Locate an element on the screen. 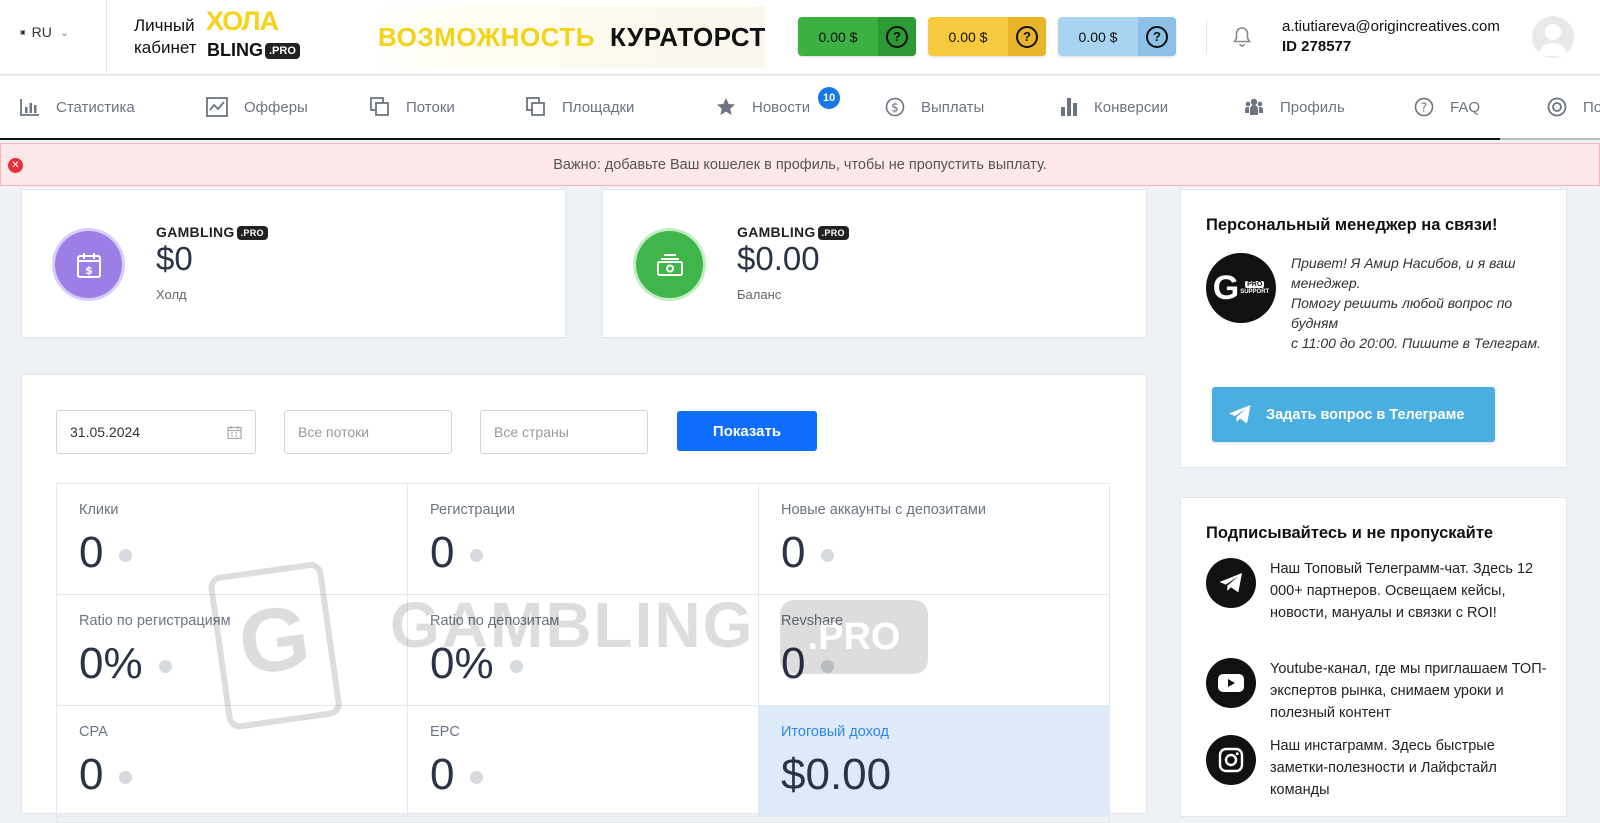 The image size is (1600, 823). metric-label: Итоговый доход is located at coordinates (835, 732).